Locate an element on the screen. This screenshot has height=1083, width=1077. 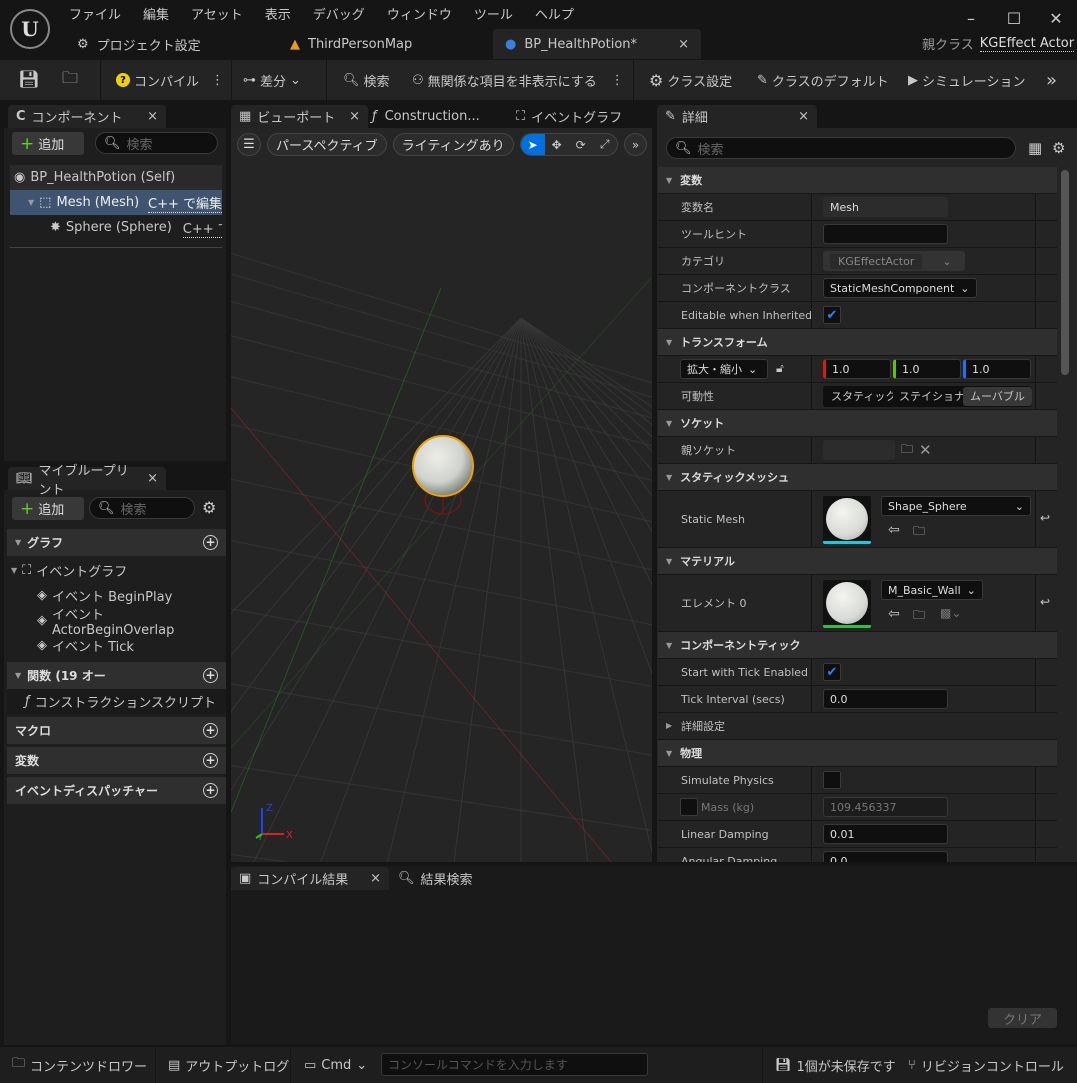
compile-button: ? コンパイル ⋮ is located at coordinates (170, 80).